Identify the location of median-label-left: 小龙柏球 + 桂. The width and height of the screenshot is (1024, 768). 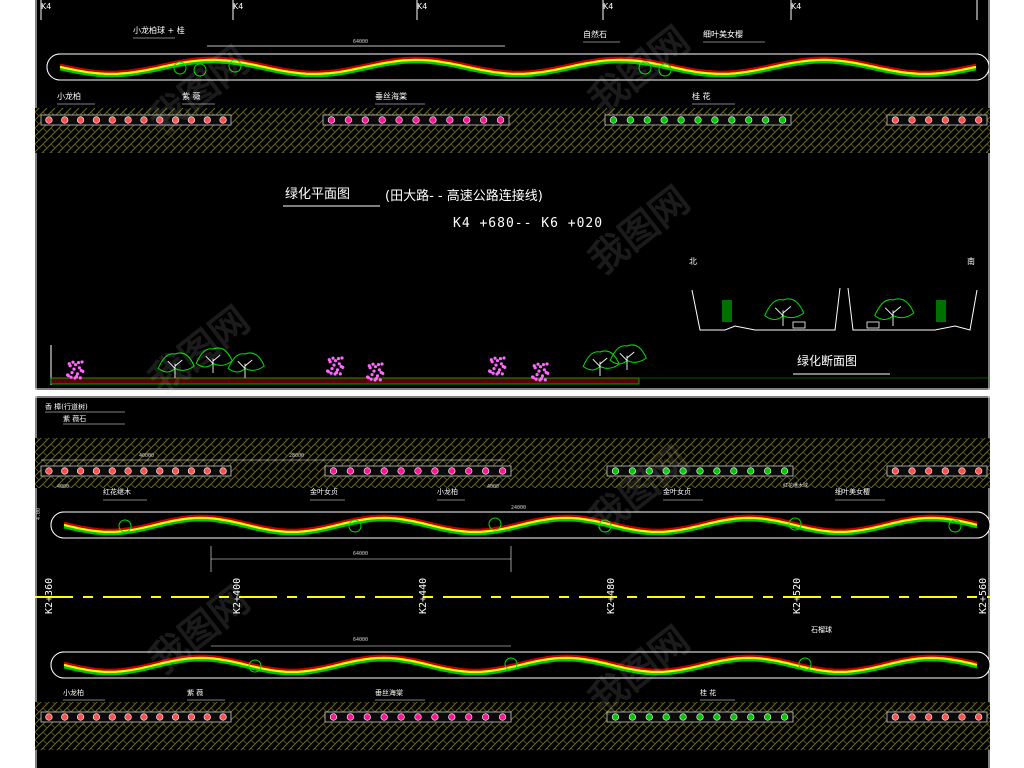
(159, 30).